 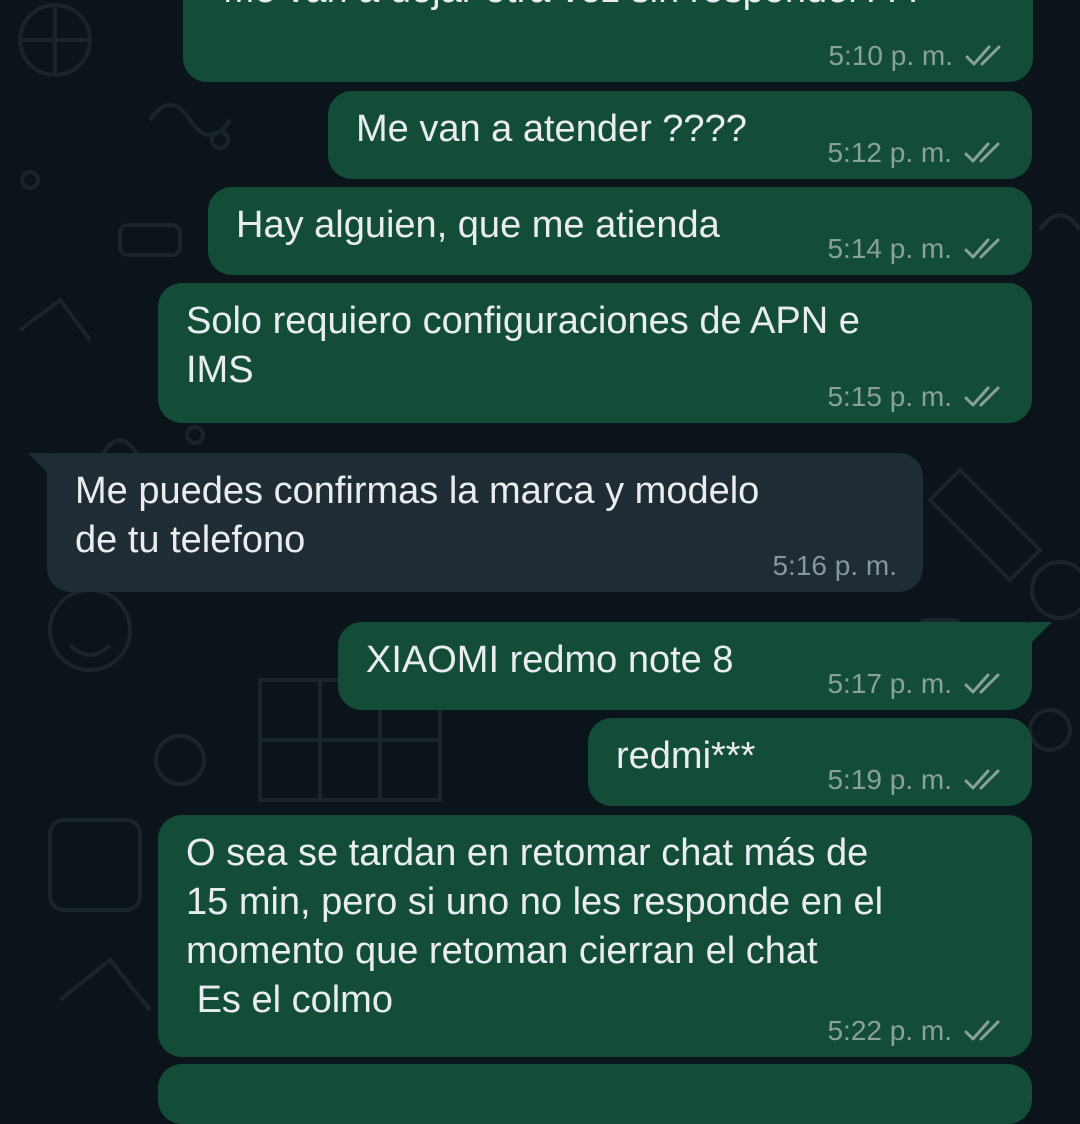 What do you see at coordinates (834, 565) in the screenshot?
I see `message-time: 5:16 p. m.` at bounding box center [834, 565].